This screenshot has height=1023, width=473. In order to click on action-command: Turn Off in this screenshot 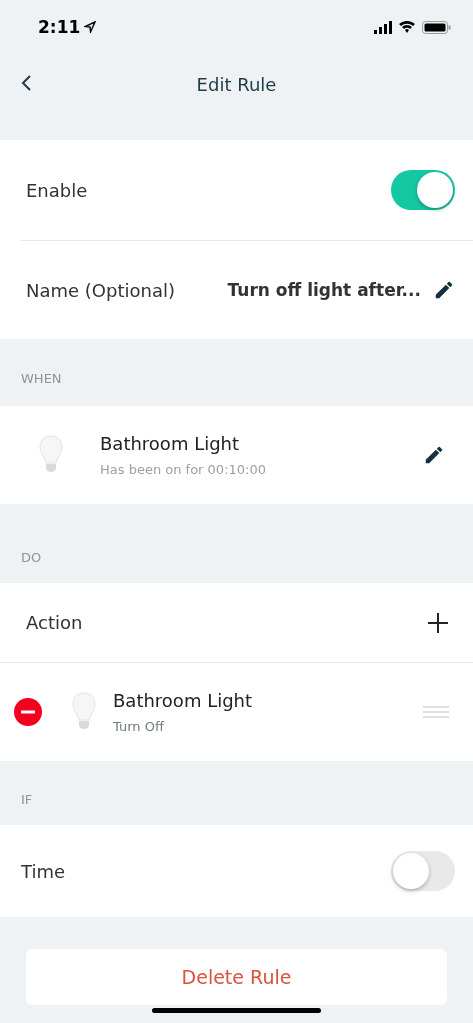, I will do `click(139, 726)`.